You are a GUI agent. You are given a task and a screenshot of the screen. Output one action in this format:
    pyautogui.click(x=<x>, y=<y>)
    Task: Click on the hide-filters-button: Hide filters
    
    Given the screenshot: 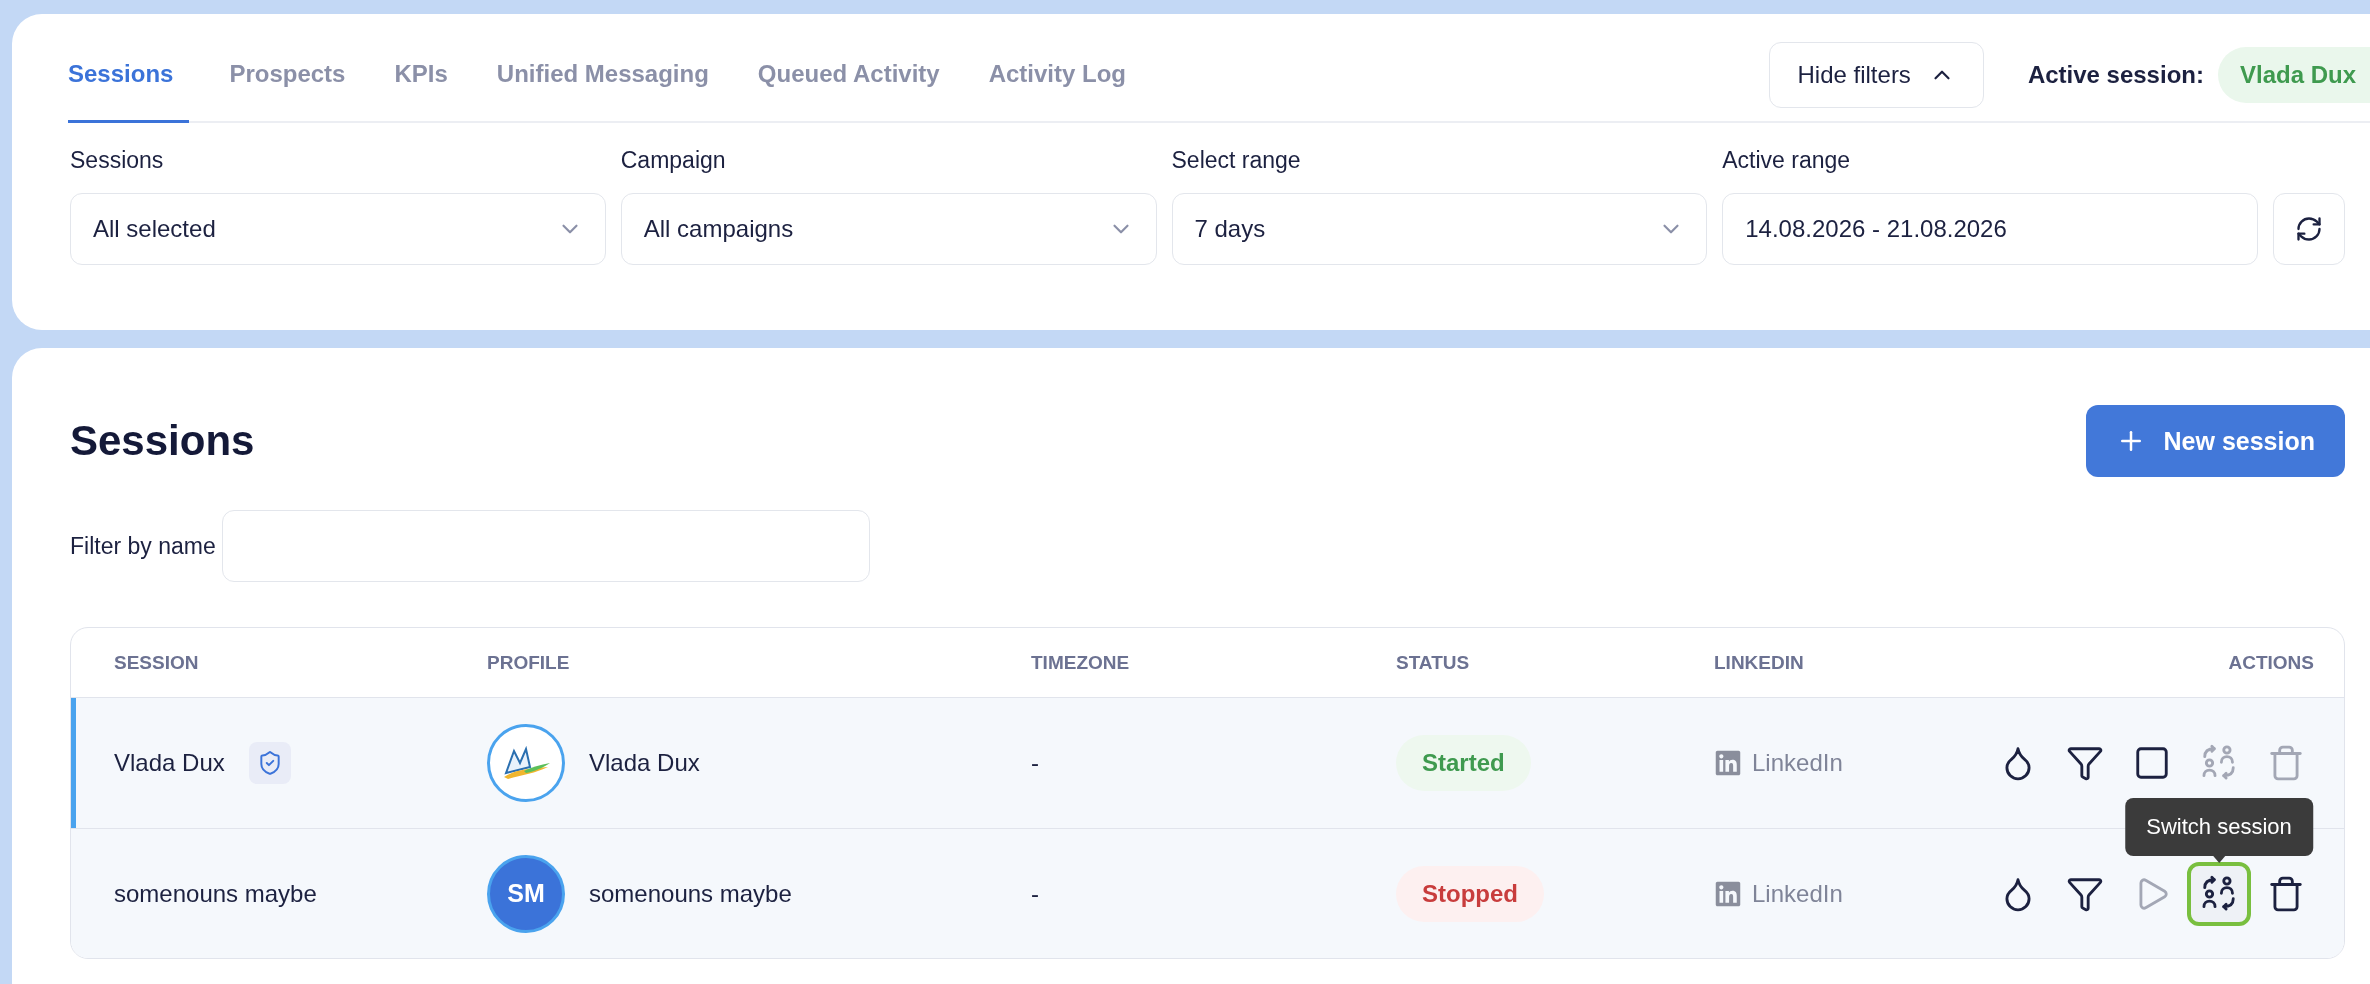 What is the action you would take?
    pyautogui.click(x=1876, y=74)
    